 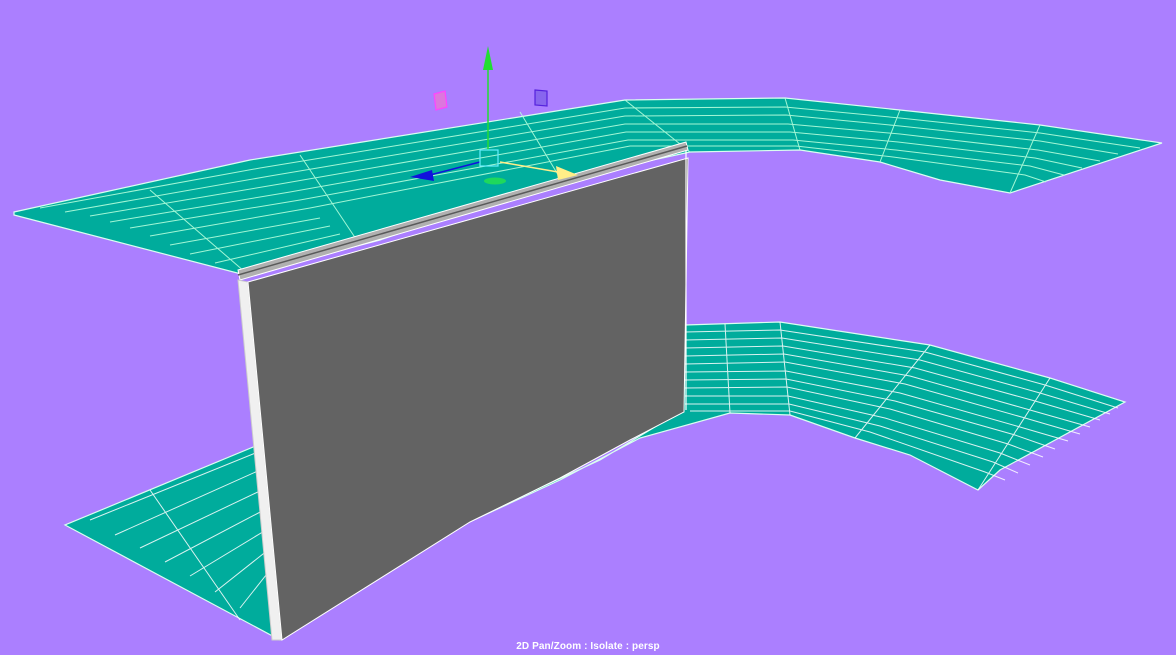 What do you see at coordinates (440, 100) in the screenshot?
I see `camera-marker-pink` at bounding box center [440, 100].